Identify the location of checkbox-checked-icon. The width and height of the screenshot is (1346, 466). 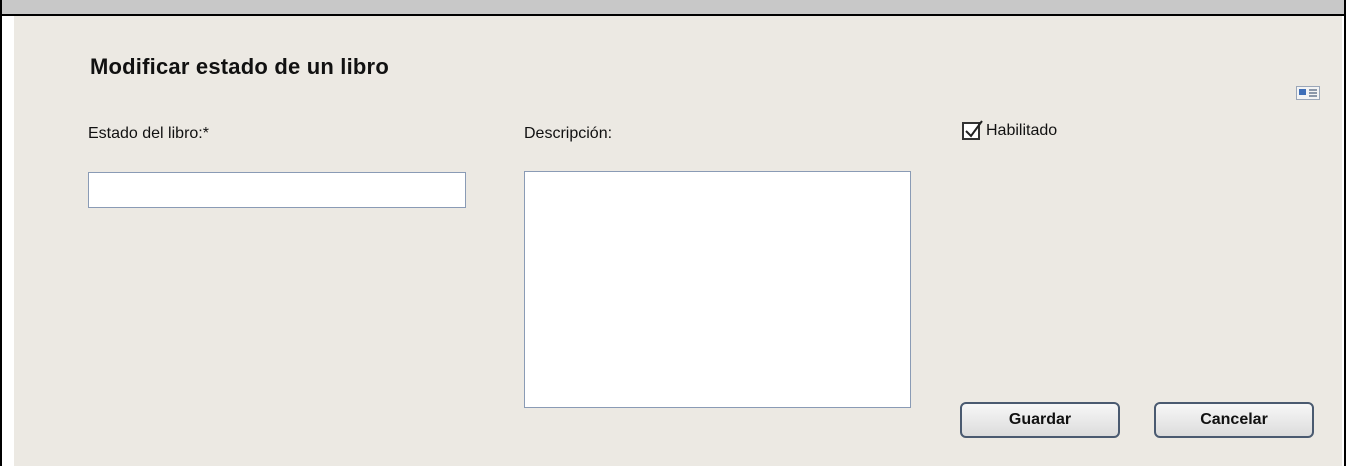
(972, 130).